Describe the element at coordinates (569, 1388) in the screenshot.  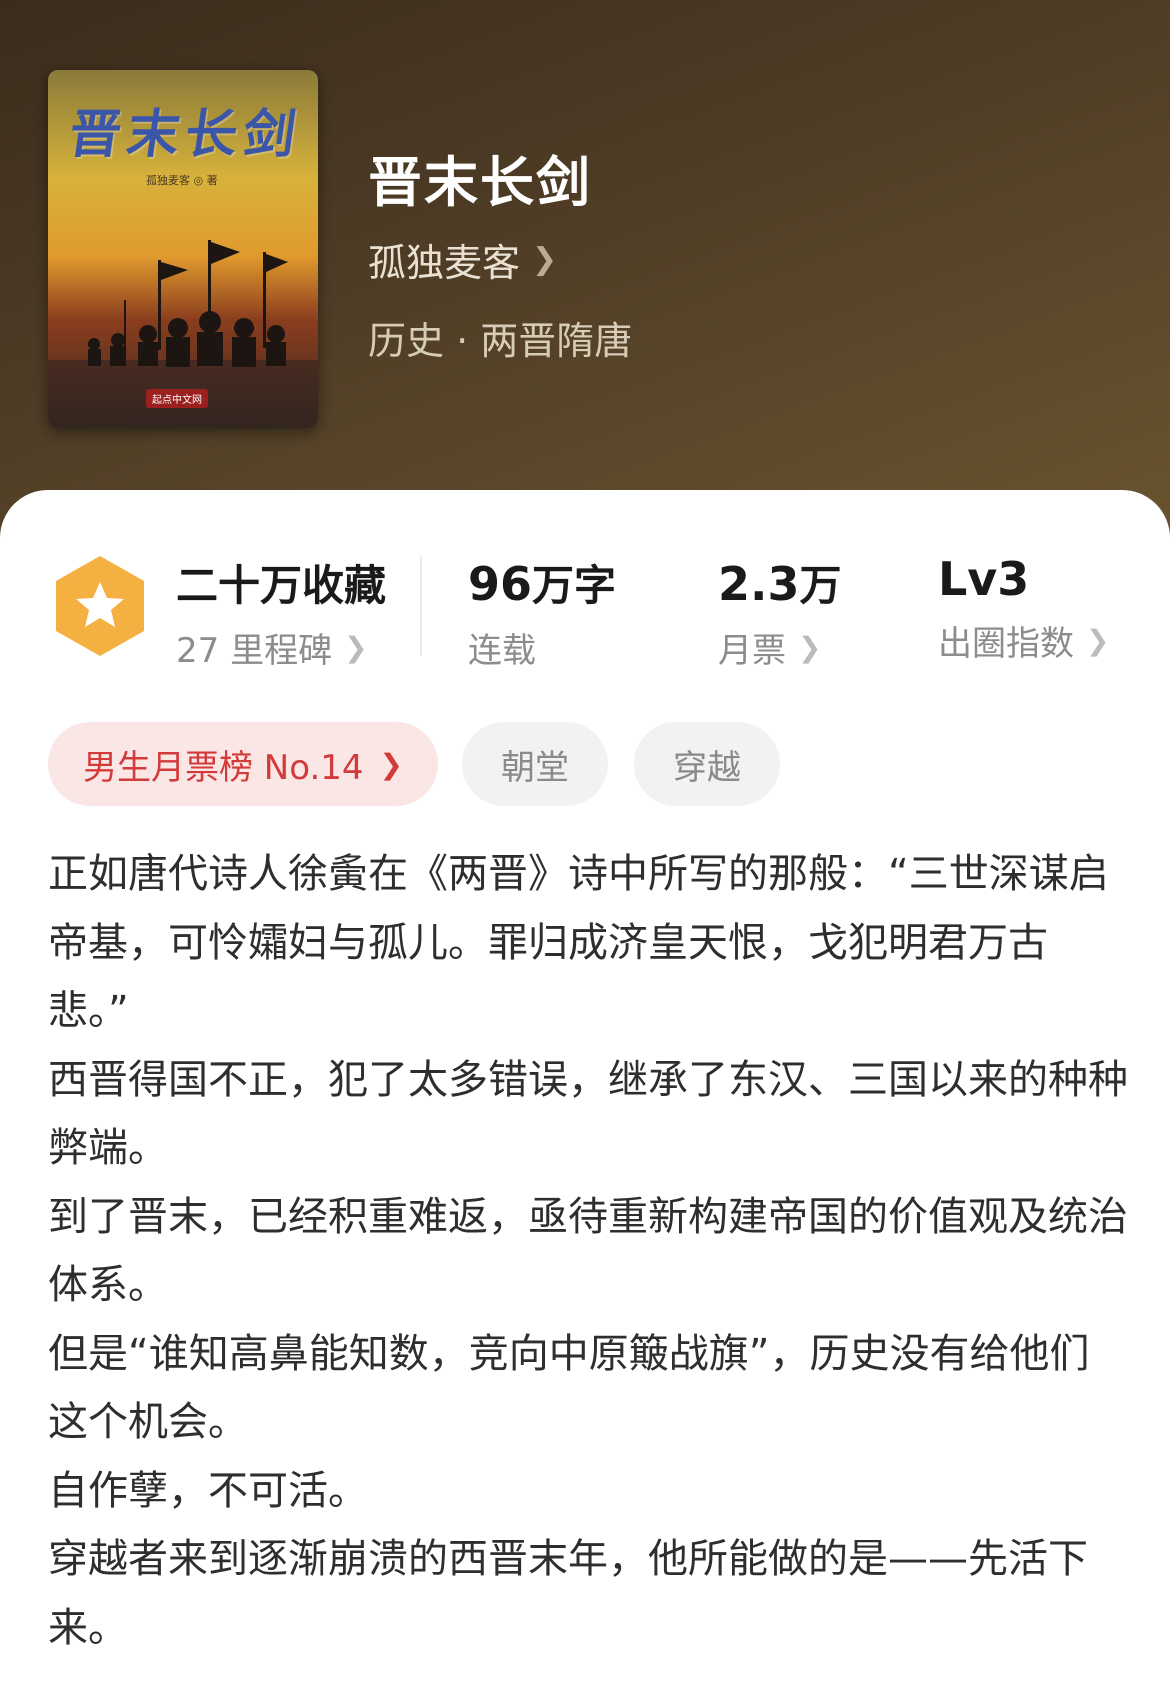
I see `description-paragraph: 但是“谁知高鼻能知数，竞向中原簸战旗”，历史没有给他们这个机会。` at that location.